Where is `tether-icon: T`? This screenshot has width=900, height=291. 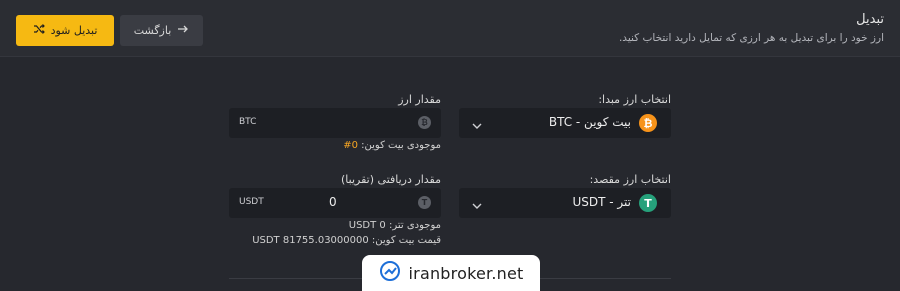 tether-icon: T is located at coordinates (648, 203).